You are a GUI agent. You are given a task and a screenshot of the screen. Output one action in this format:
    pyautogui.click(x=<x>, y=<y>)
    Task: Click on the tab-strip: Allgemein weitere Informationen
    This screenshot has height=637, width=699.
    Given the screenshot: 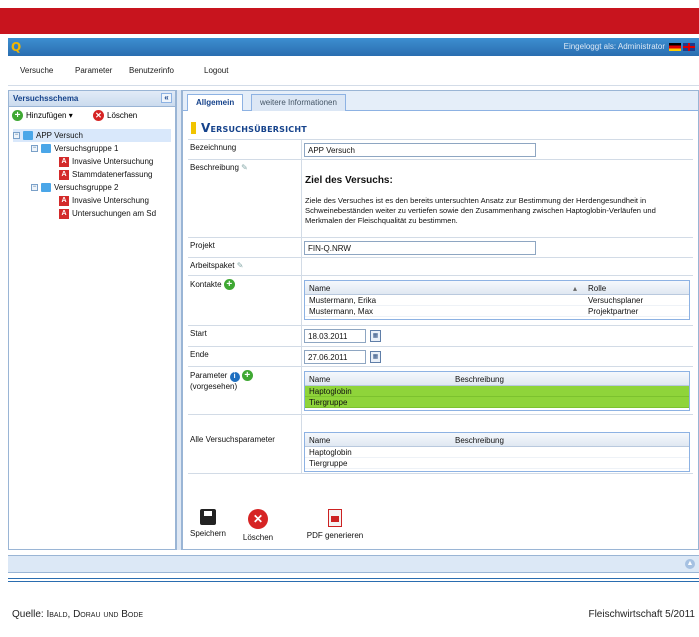 What is the action you would take?
    pyautogui.click(x=440, y=101)
    